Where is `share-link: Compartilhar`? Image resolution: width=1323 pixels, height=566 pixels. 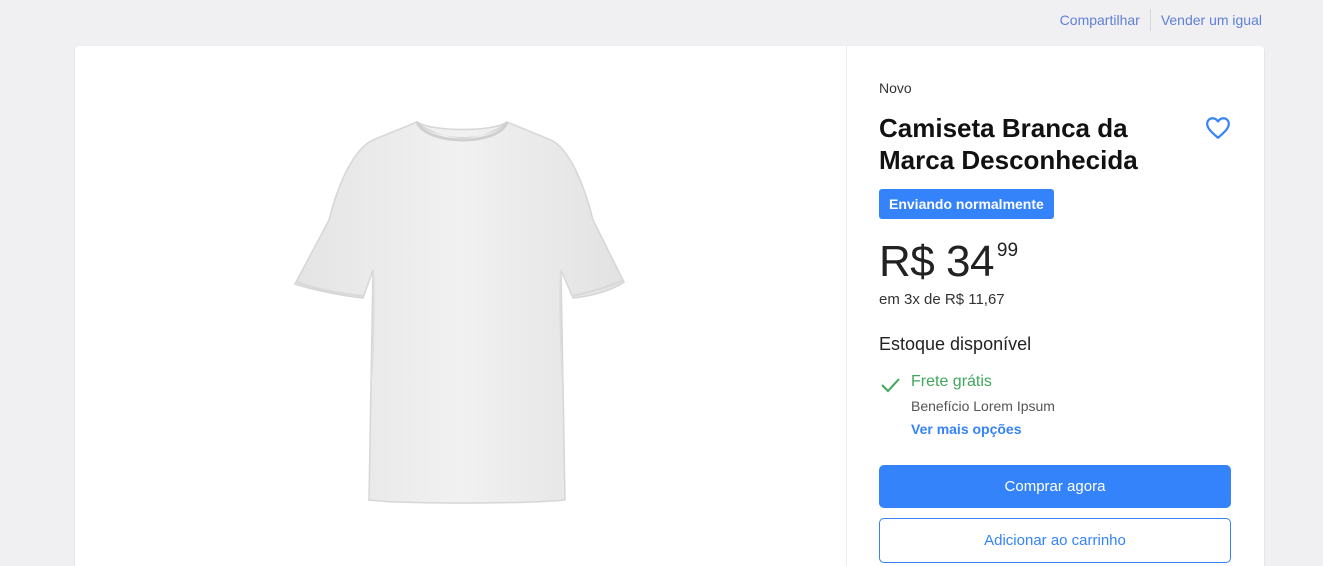
share-link: Compartilhar is located at coordinates (1100, 20).